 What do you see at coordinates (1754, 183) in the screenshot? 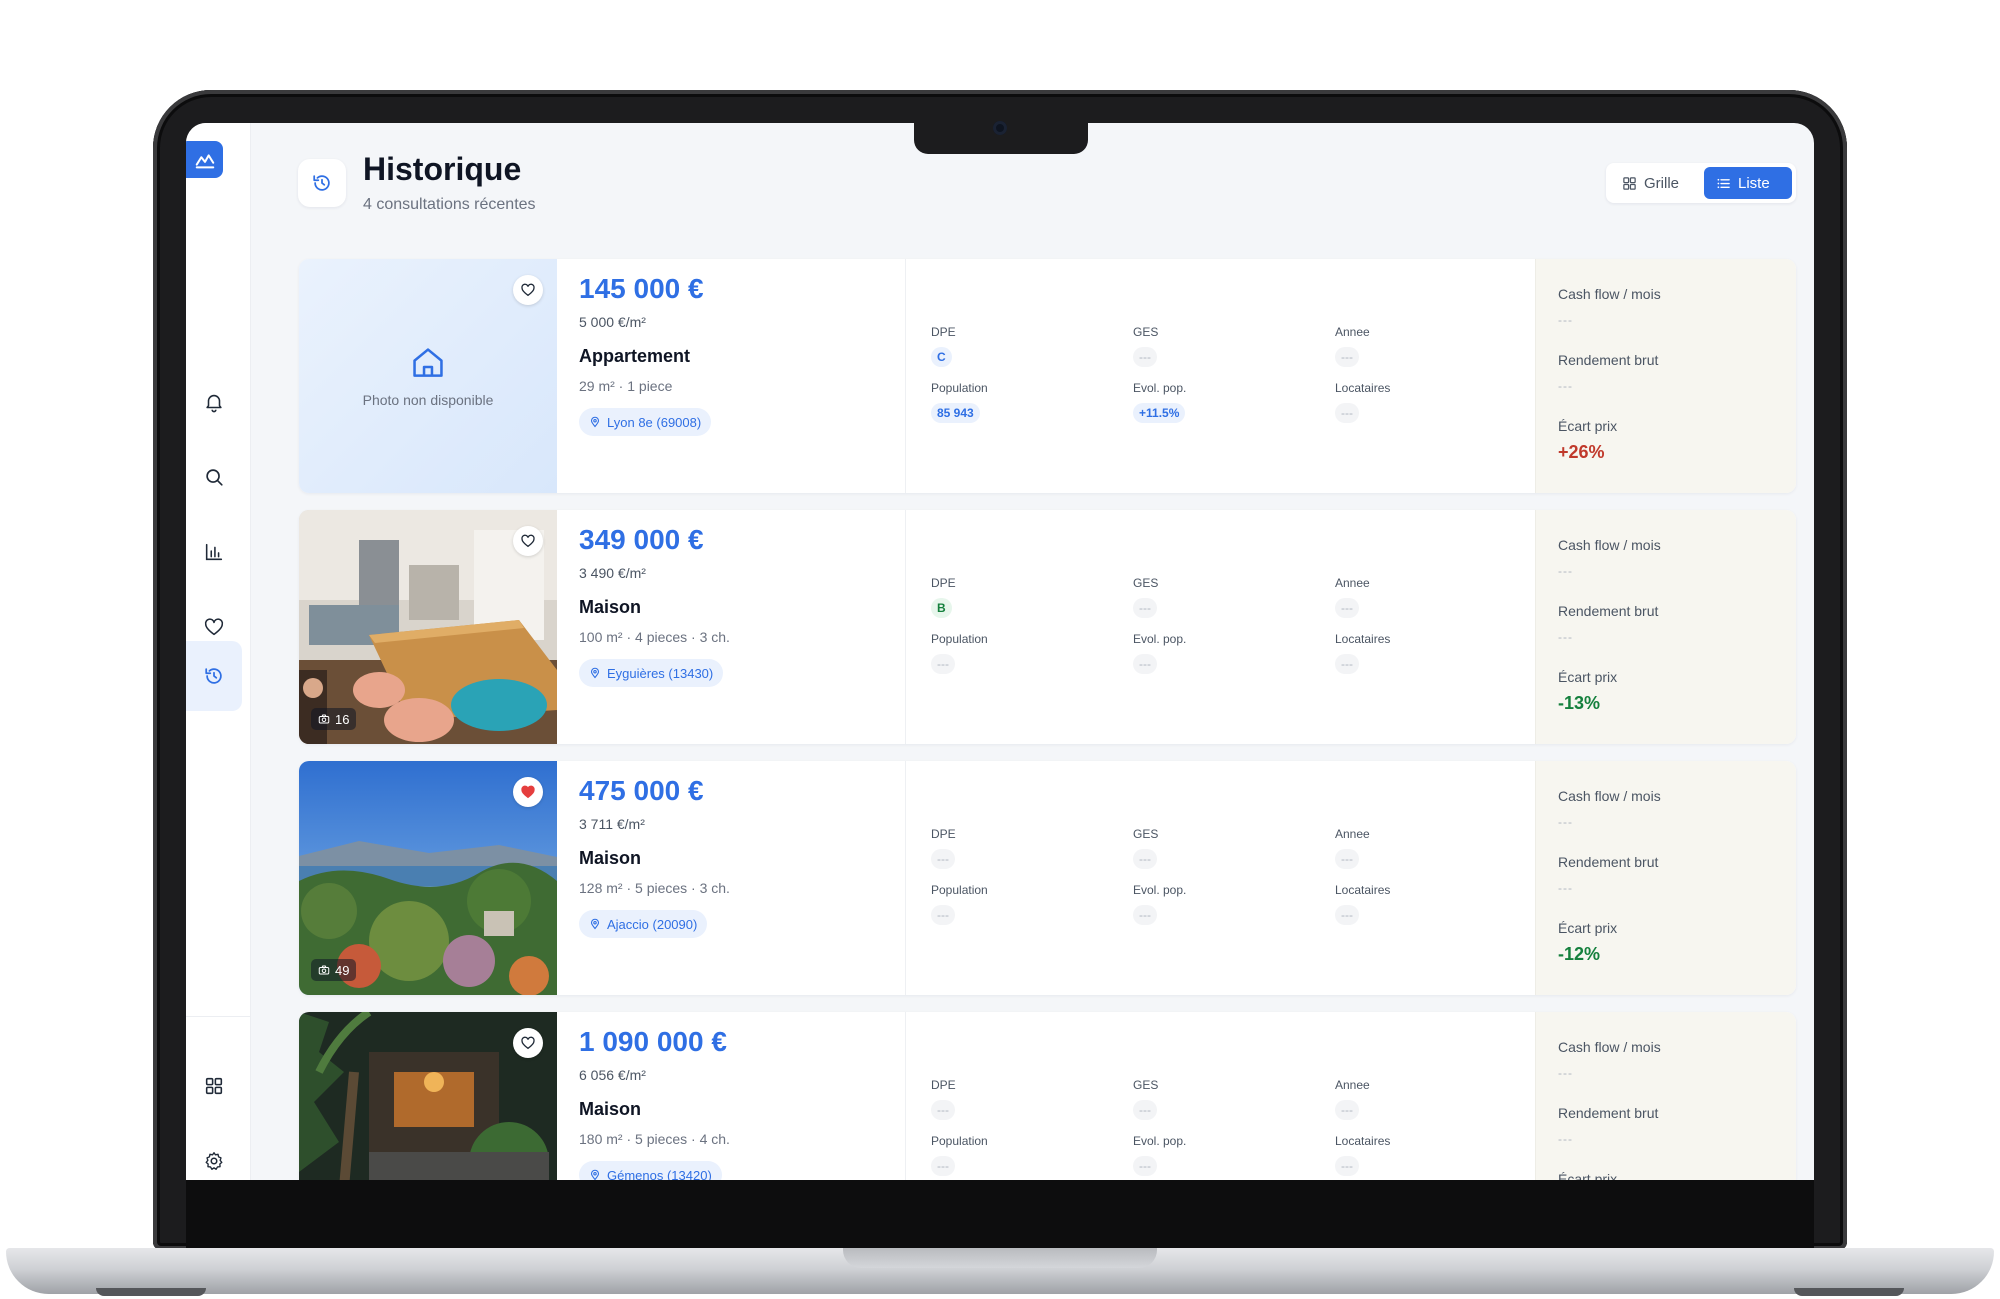
I see `list-view-label: Liste` at bounding box center [1754, 183].